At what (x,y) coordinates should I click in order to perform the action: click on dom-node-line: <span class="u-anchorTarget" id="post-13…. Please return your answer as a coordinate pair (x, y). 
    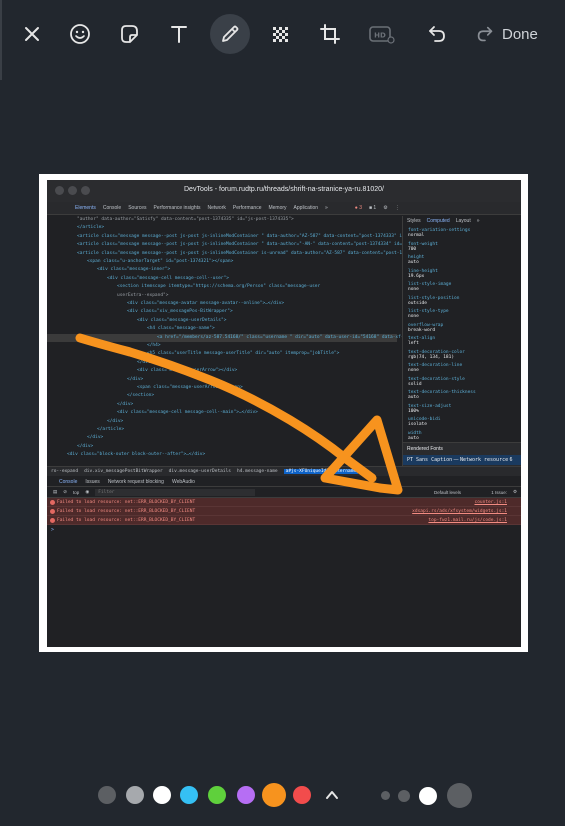
    Looking at the image, I should click on (222, 262).